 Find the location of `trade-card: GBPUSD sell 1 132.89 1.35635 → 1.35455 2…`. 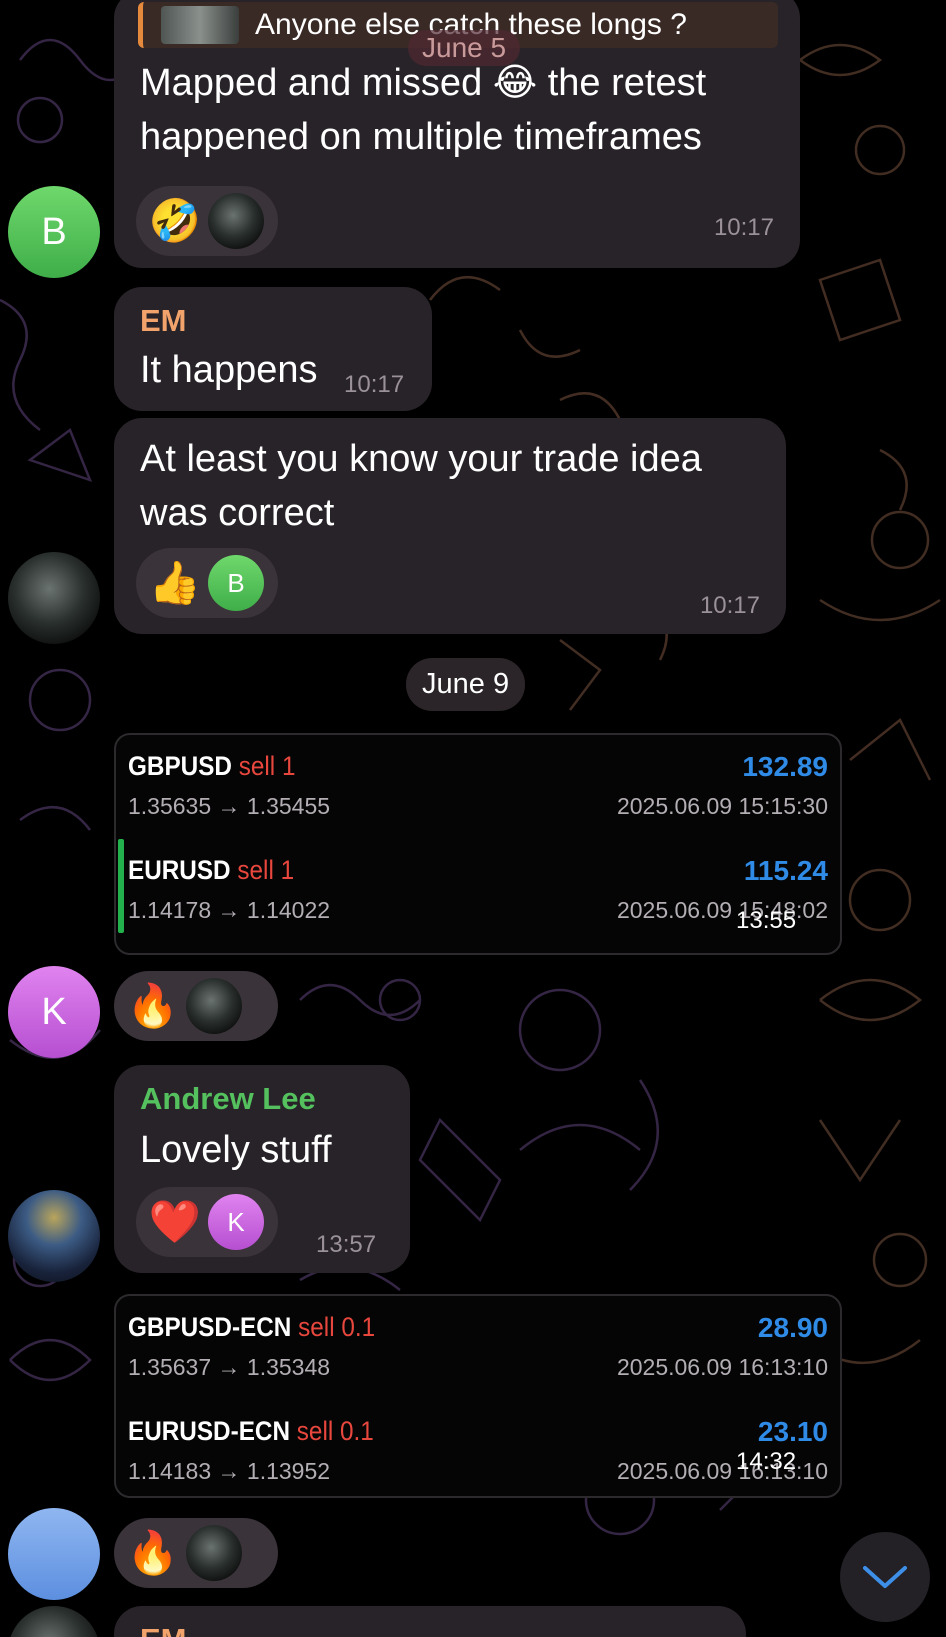

trade-card: GBPUSD sell 1 132.89 1.35635 → 1.35455 2… is located at coordinates (478, 844).